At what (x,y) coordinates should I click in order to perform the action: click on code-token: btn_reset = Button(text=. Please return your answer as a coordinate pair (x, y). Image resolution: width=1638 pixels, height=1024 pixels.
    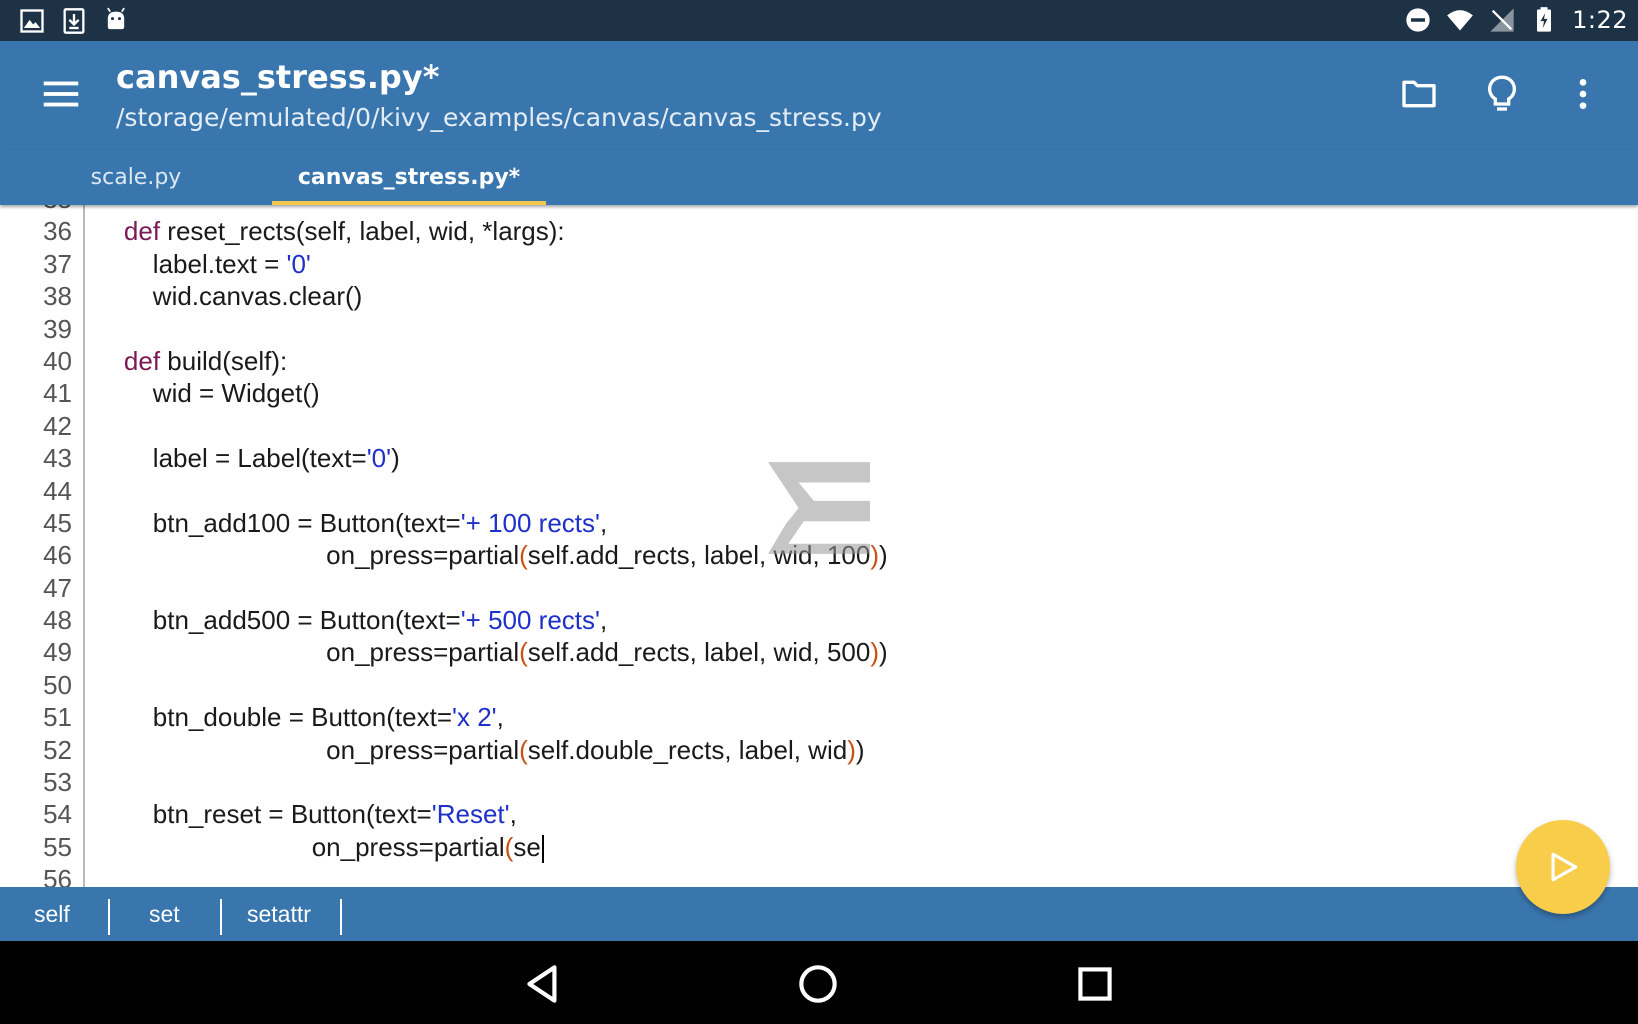
    Looking at the image, I should click on (263, 814).